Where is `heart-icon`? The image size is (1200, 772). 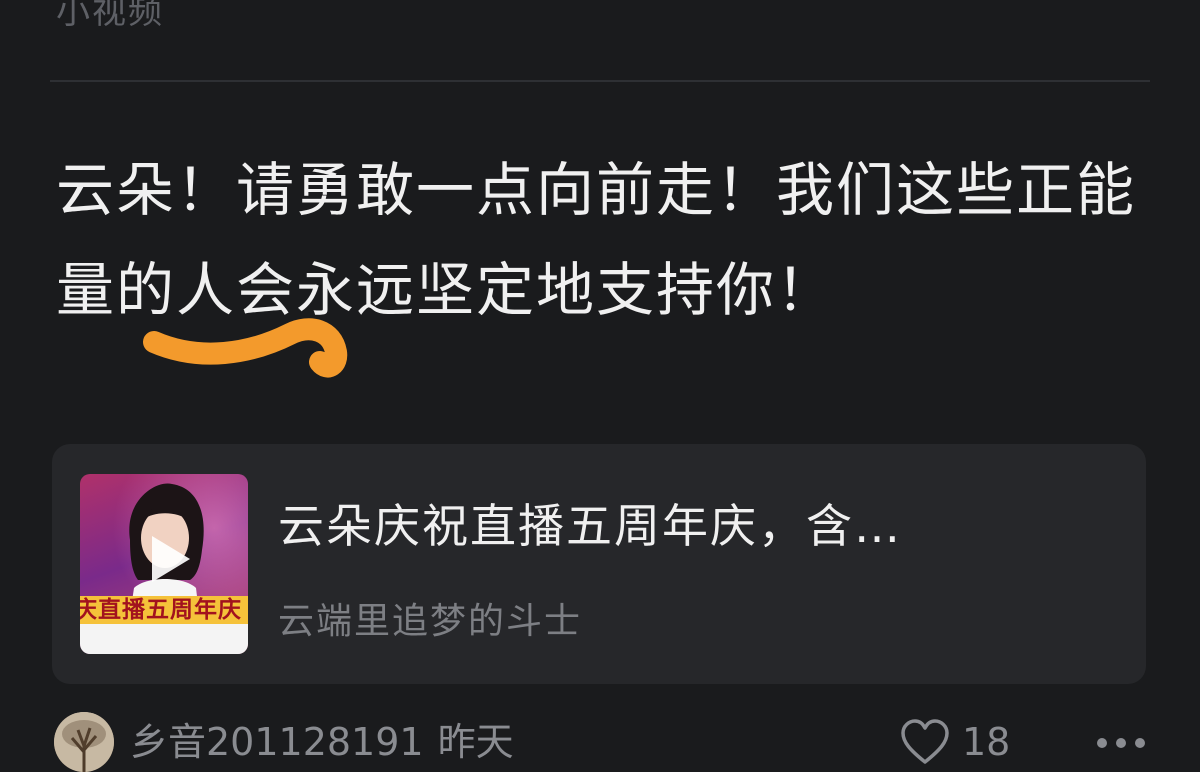
heart-icon is located at coordinates (925, 743).